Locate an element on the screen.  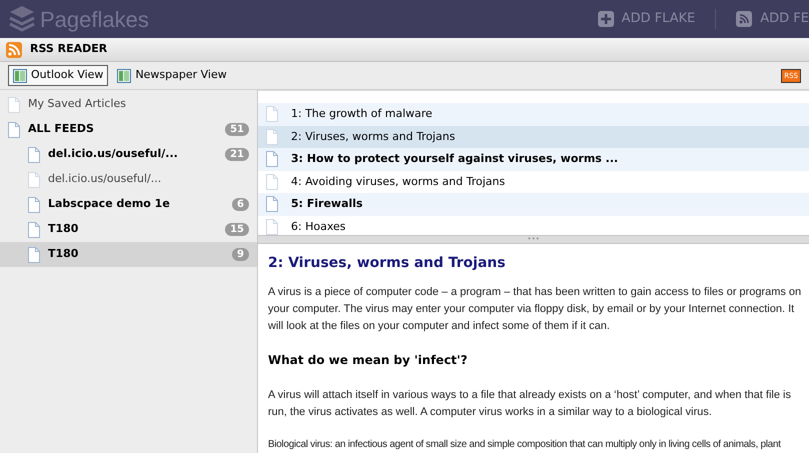
article-item: 5: Firewalls is located at coordinates (533, 204).